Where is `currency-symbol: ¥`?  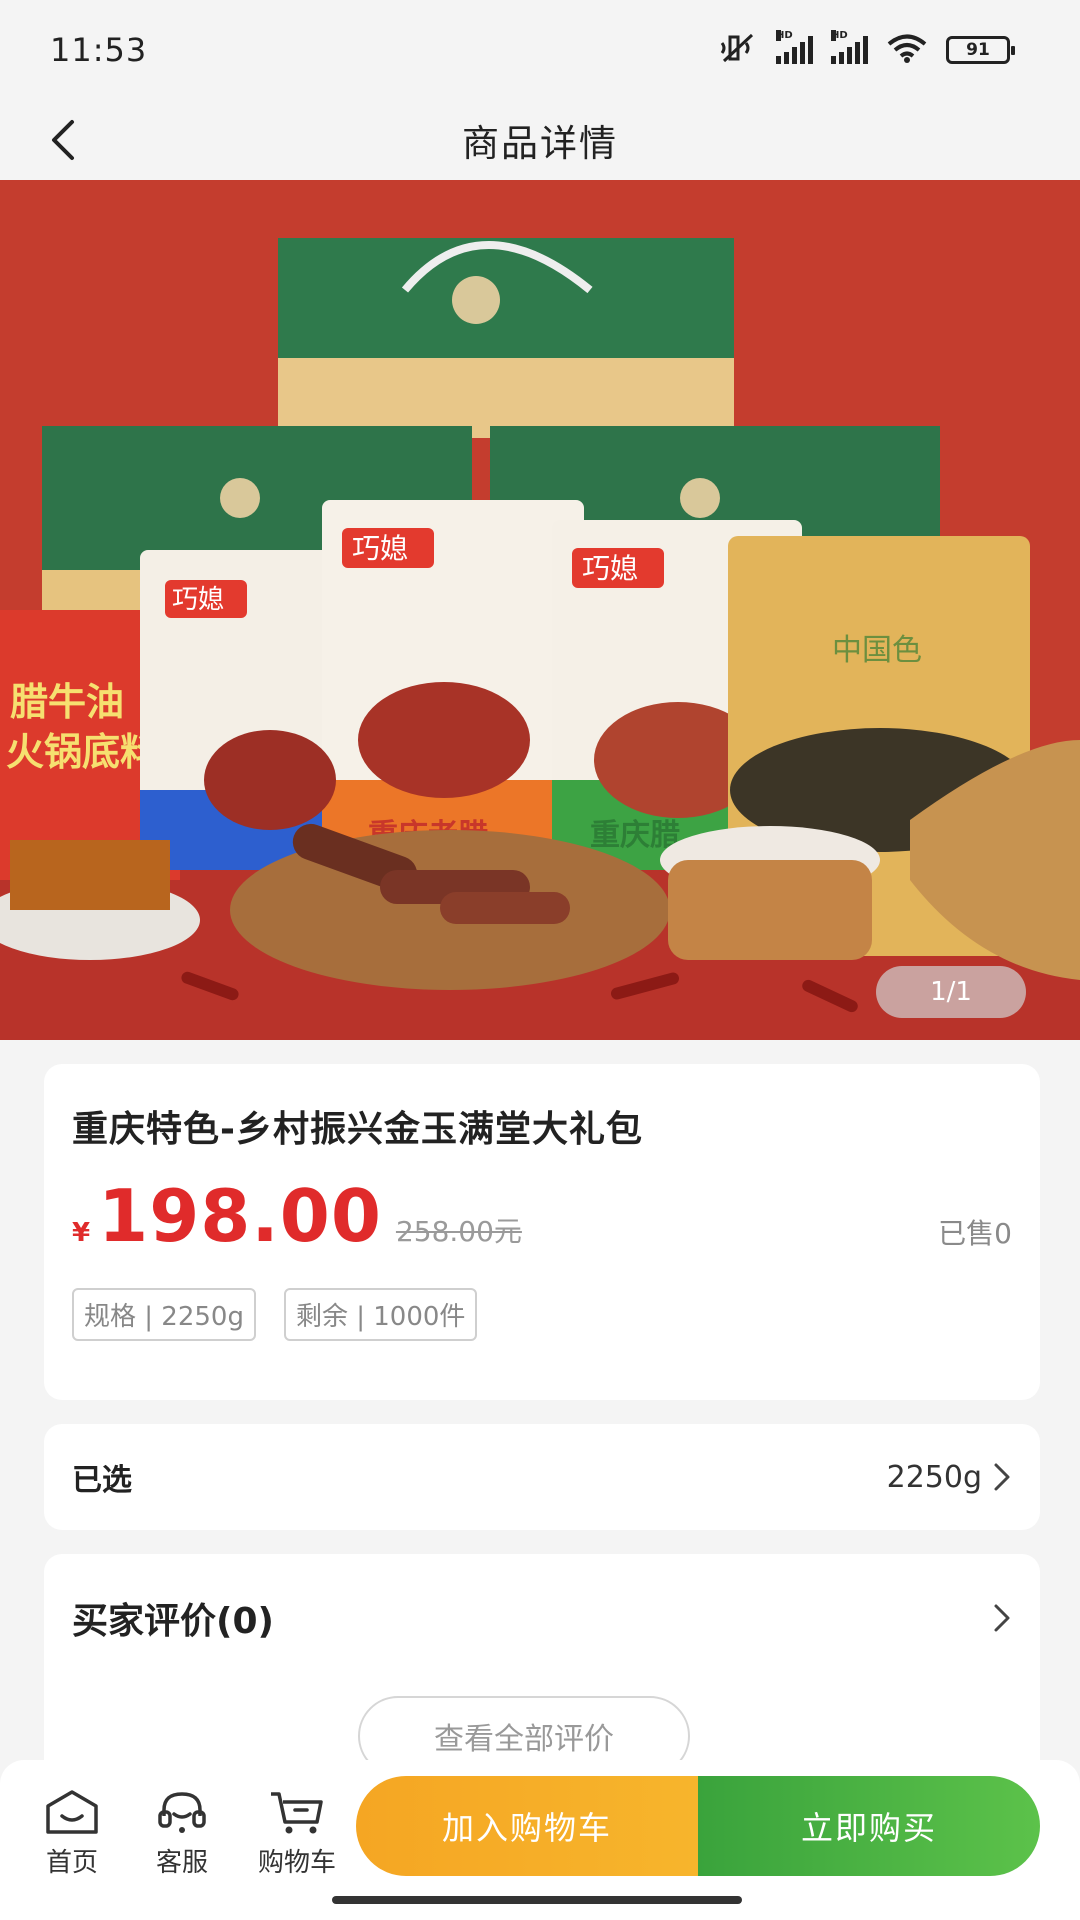 currency-symbol: ¥ is located at coordinates (81, 1233).